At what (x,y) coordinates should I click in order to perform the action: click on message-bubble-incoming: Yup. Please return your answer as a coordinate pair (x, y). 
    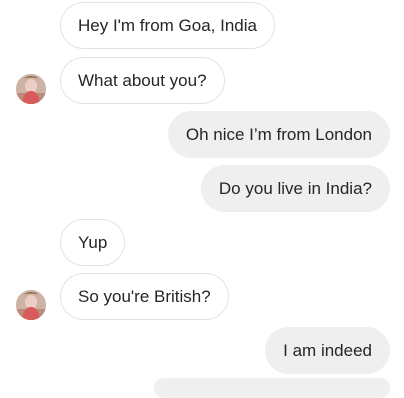
    Looking at the image, I should click on (93, 242).